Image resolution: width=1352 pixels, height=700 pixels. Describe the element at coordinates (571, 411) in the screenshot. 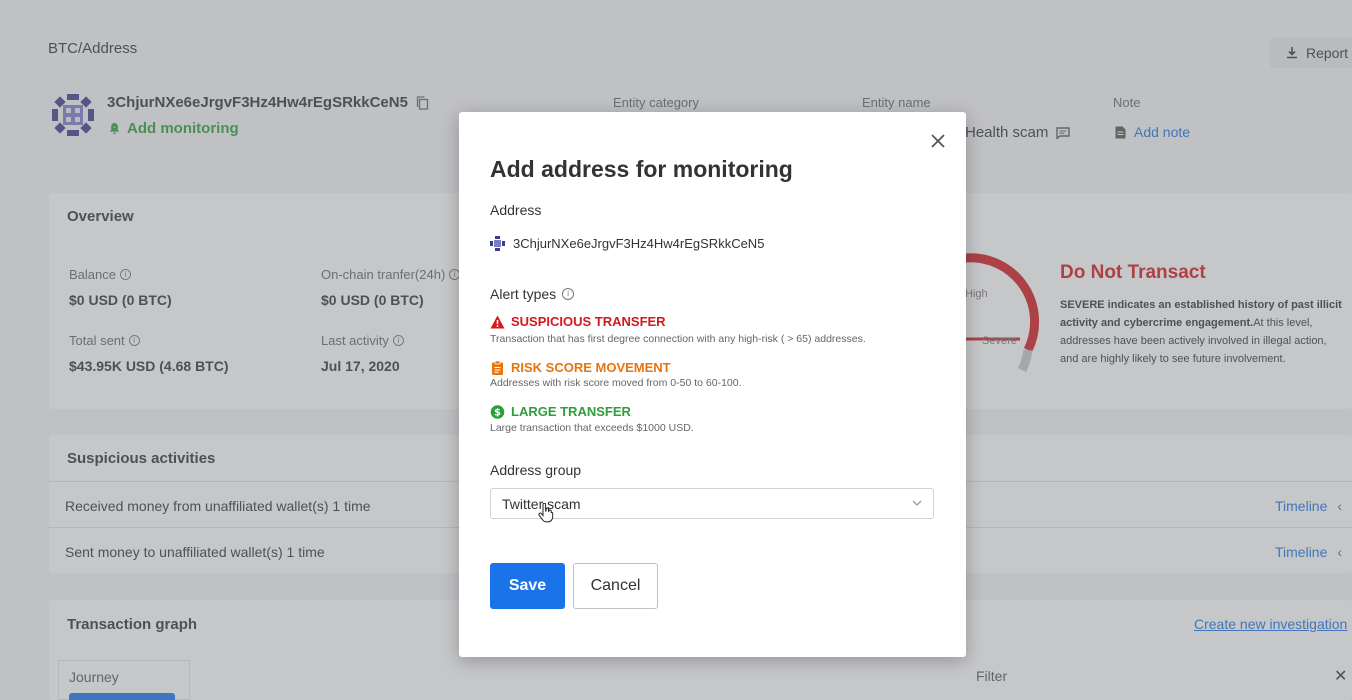

I see `alert-title: LARGE TRANSFER` at that location.